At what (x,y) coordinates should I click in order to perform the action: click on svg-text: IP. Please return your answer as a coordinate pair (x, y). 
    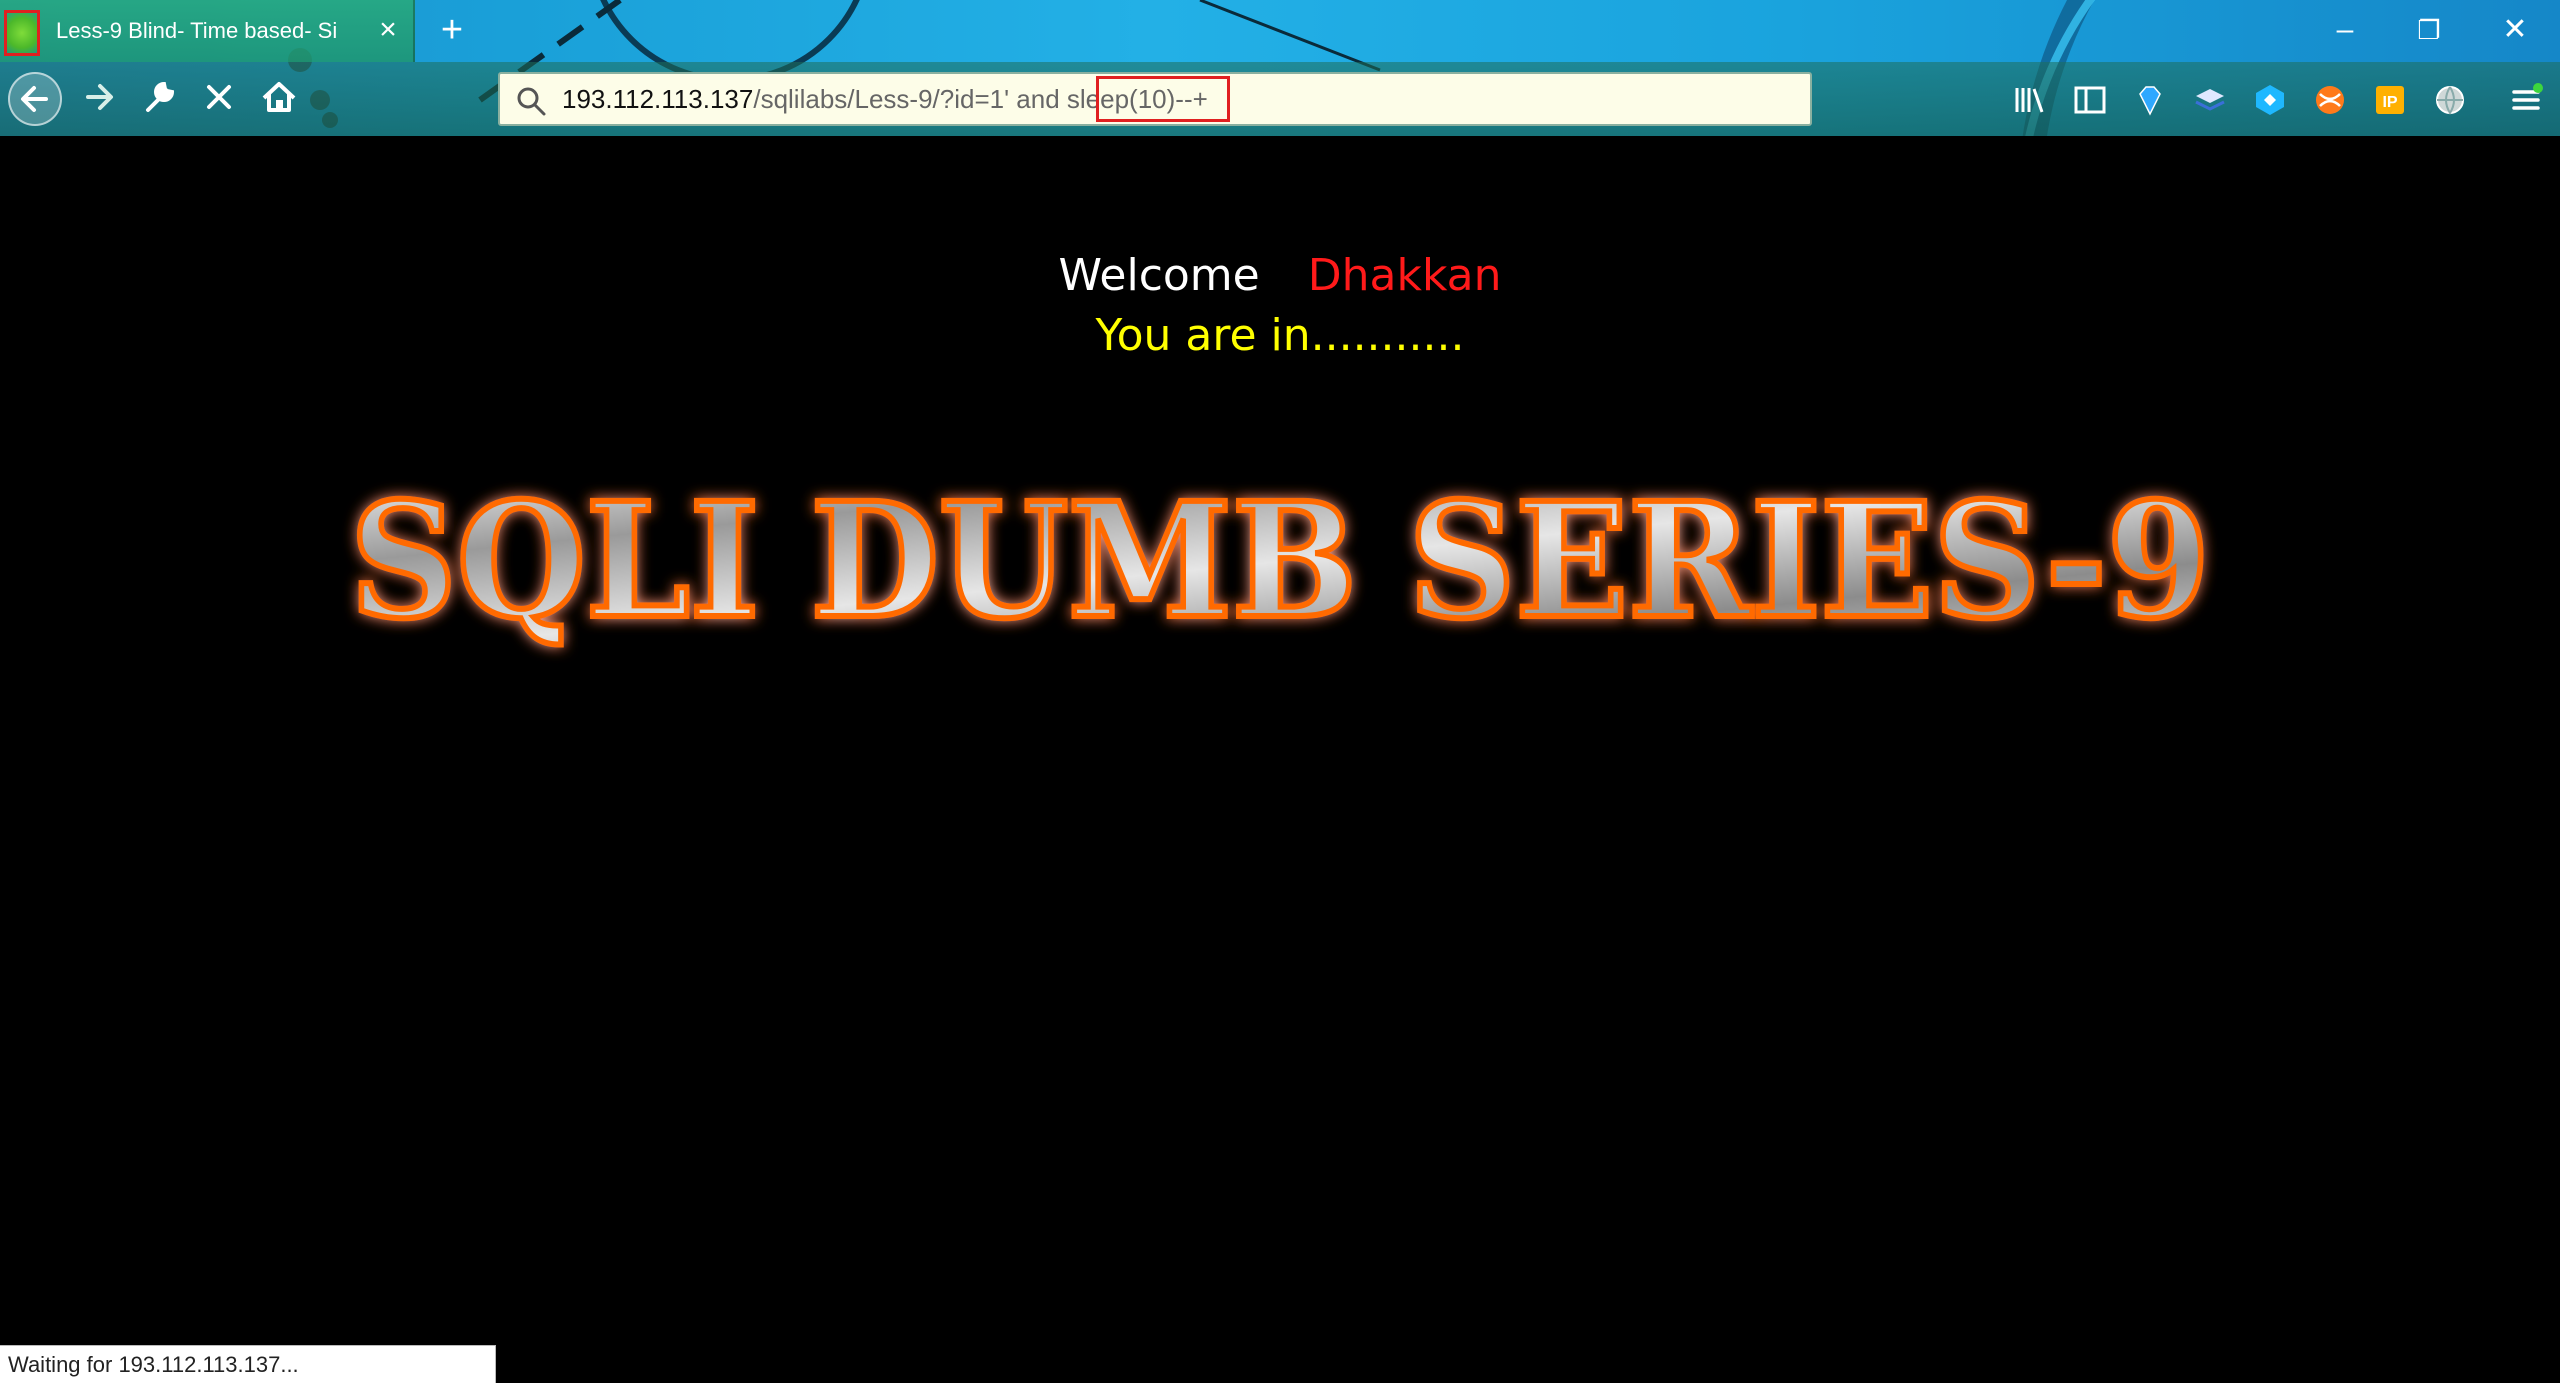
    Looking at the image, I should click on (2389, 102).